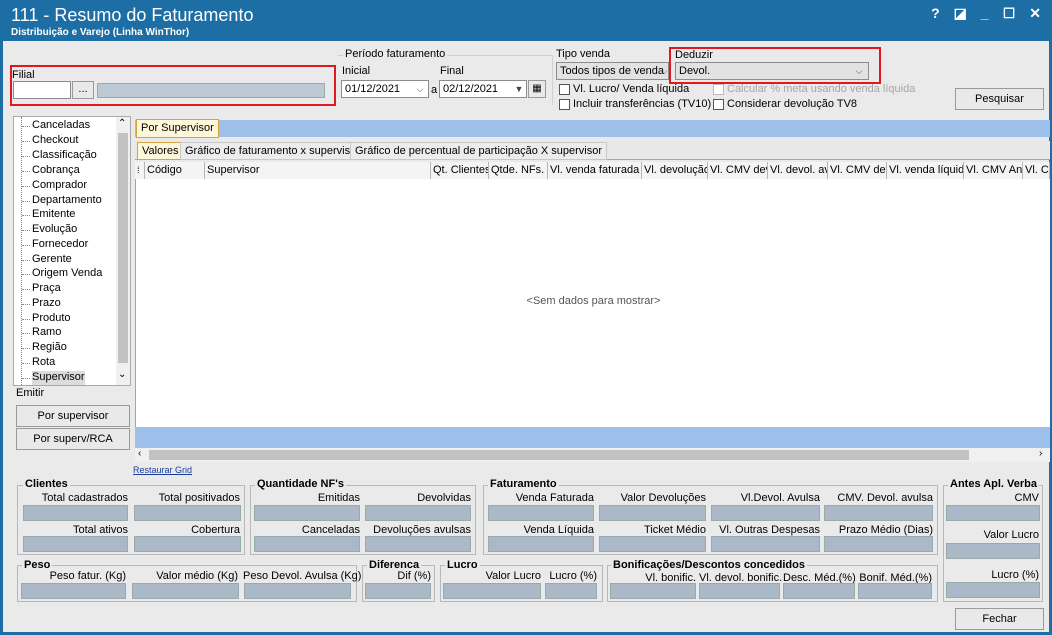 This screenshot has height=635, width=1052. Describe the element at coordinates (41, 289) in the screenshot. I see `tree-item: Praça` at that location.